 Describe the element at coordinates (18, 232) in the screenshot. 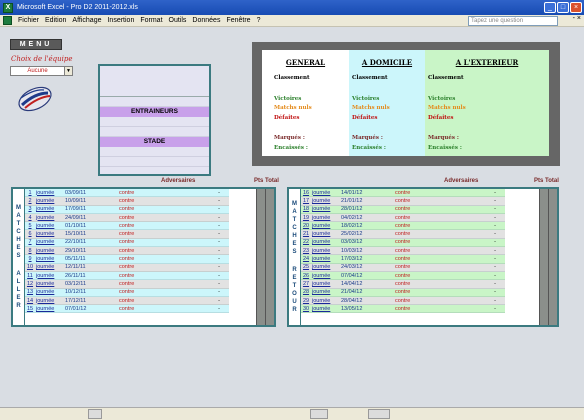

I see `side-letter: C` at that location.